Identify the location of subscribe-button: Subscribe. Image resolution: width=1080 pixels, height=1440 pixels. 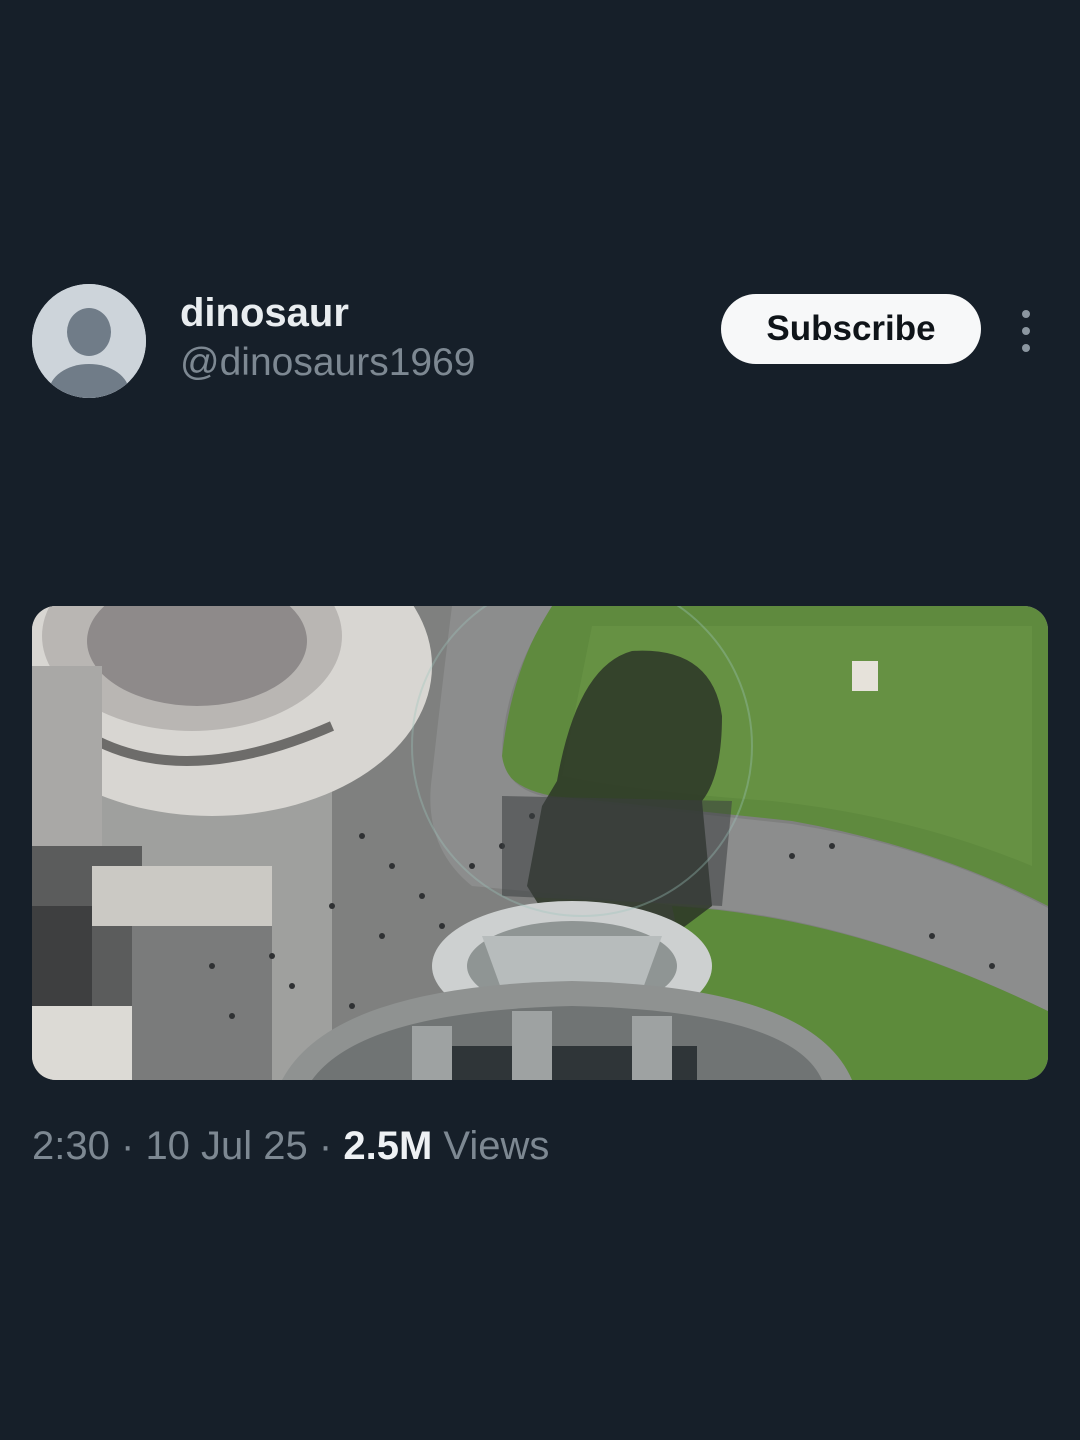
(851, 329).